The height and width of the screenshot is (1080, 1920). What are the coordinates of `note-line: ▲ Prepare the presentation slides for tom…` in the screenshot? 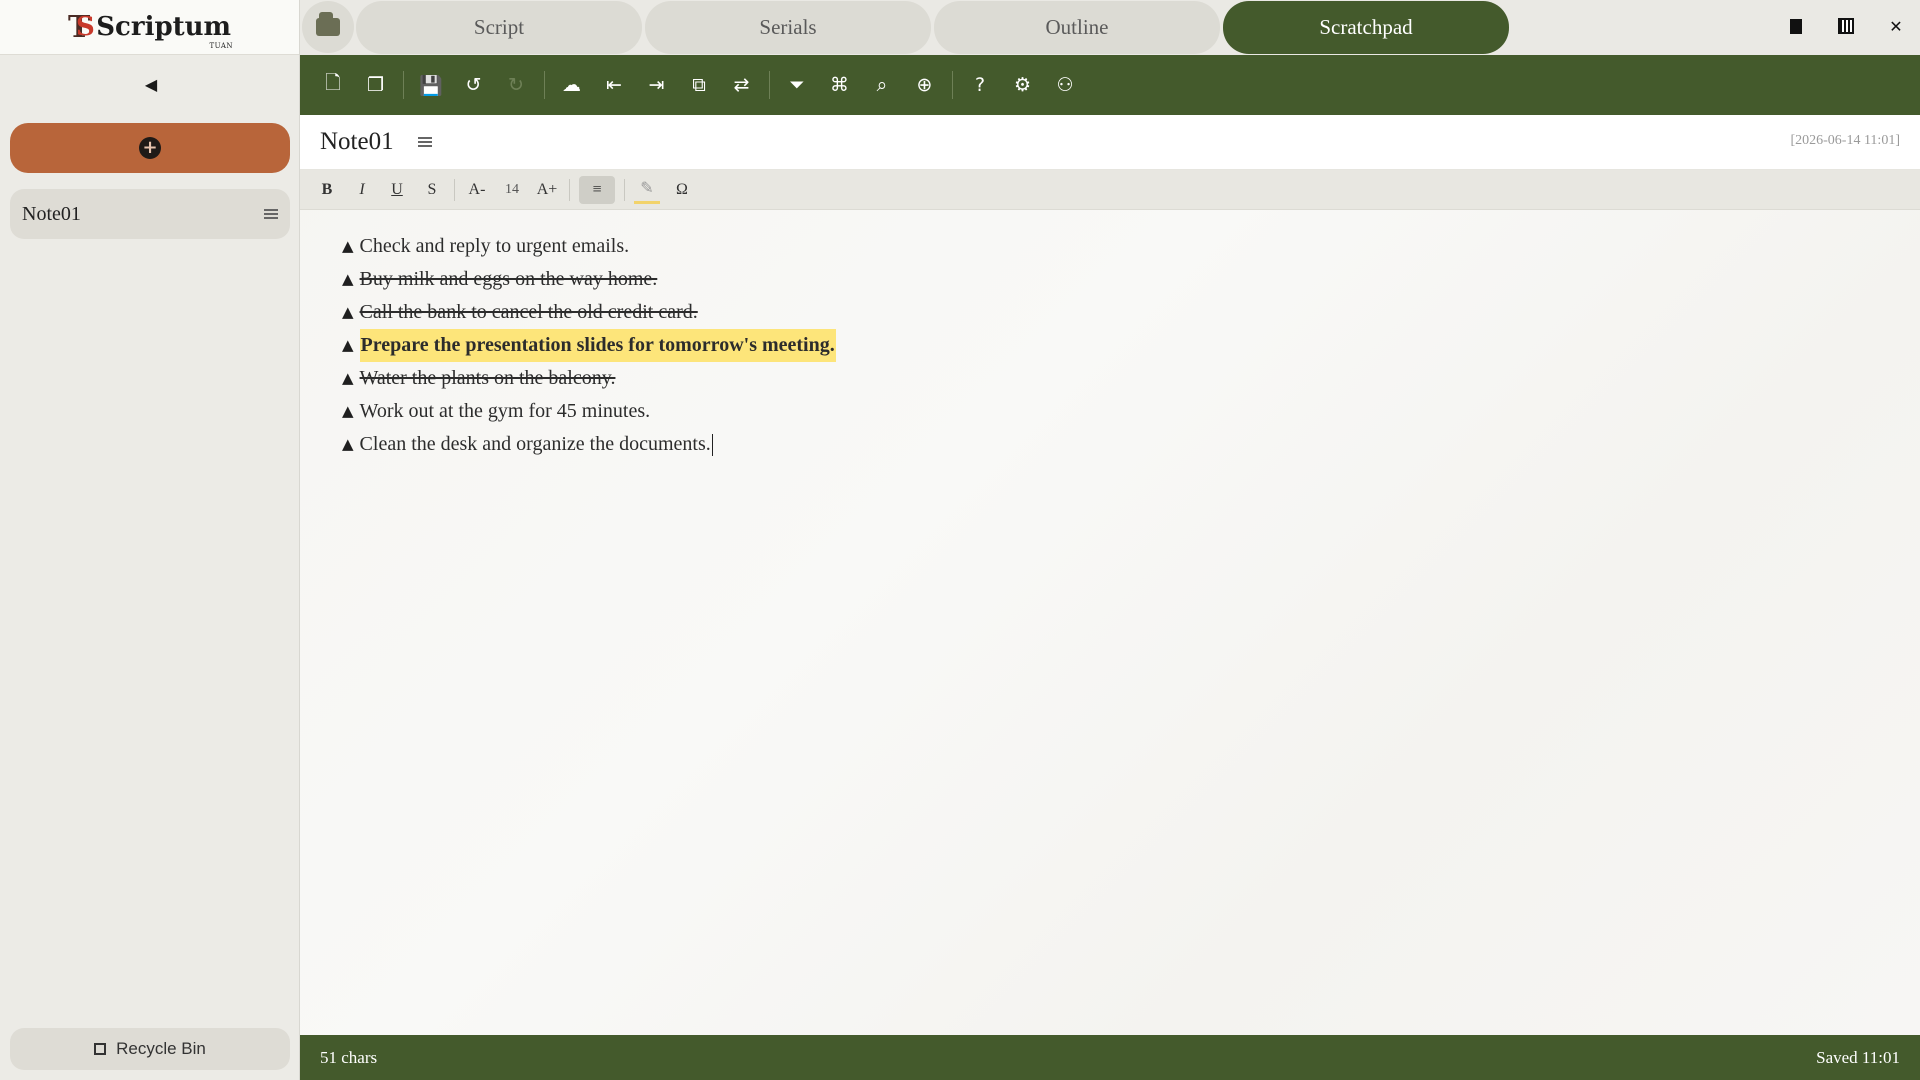 It's located at (1131, 345).